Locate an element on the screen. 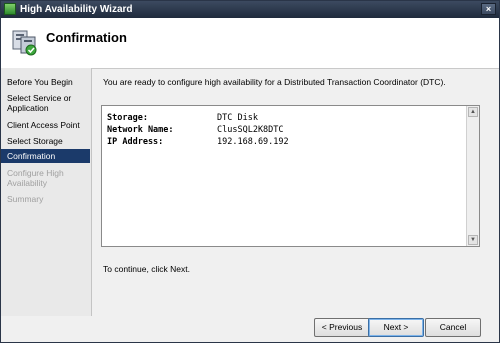 Image resolution: width=500 pixels, height=343 pixels. summary-value: 192.168.69.192 is located at coordinates (253, 142).